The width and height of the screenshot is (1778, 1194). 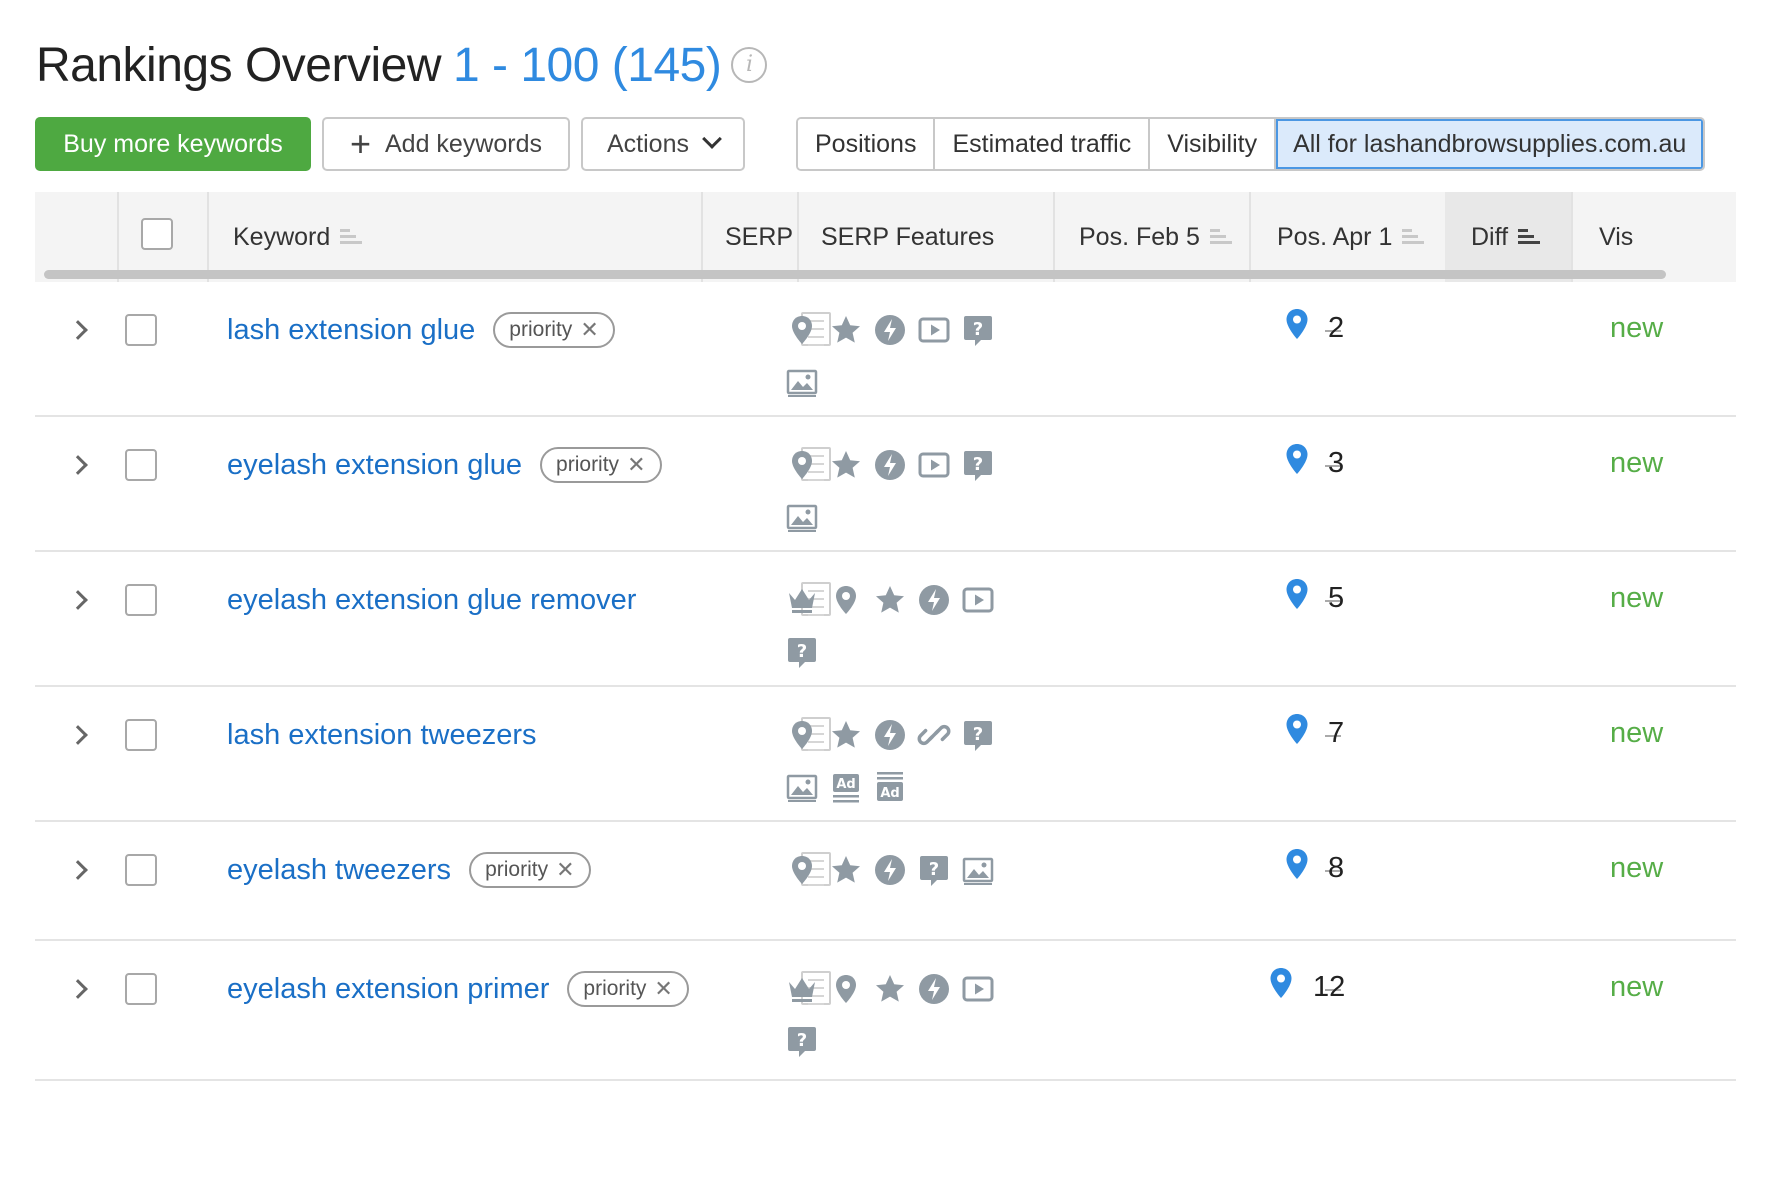 I want to click on keyword-cell: eyelash extension primer priority ✕, so click(x=458, y=989).